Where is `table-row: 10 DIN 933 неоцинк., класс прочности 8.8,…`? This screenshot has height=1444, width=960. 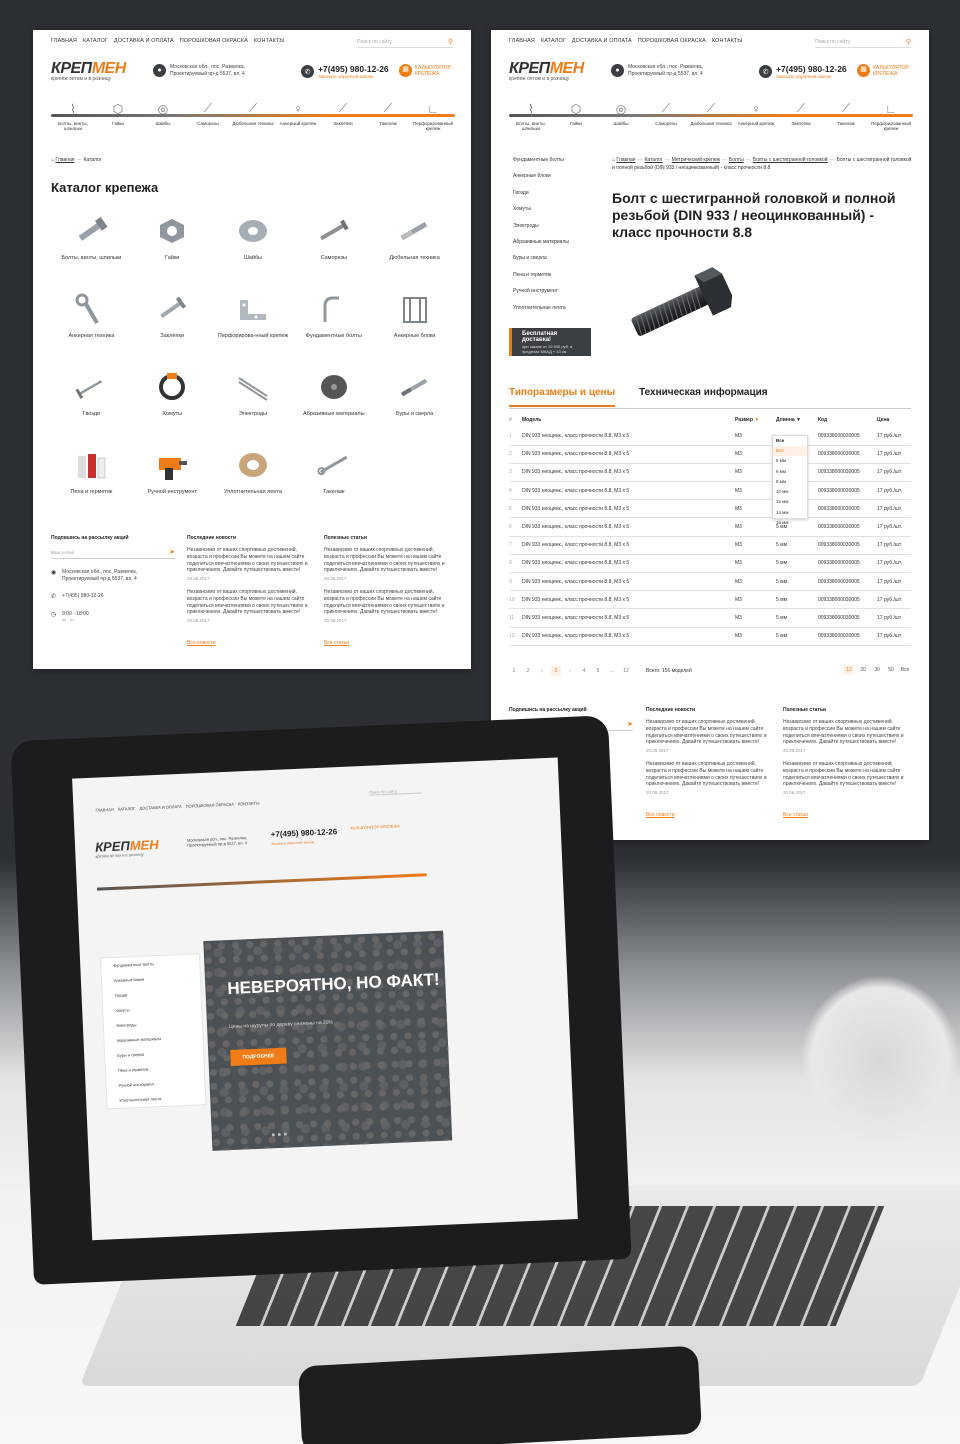
table-row: 10 DIN 933 неоцинк., класс прочности 8.8,… is located at coordinates (710, 600).